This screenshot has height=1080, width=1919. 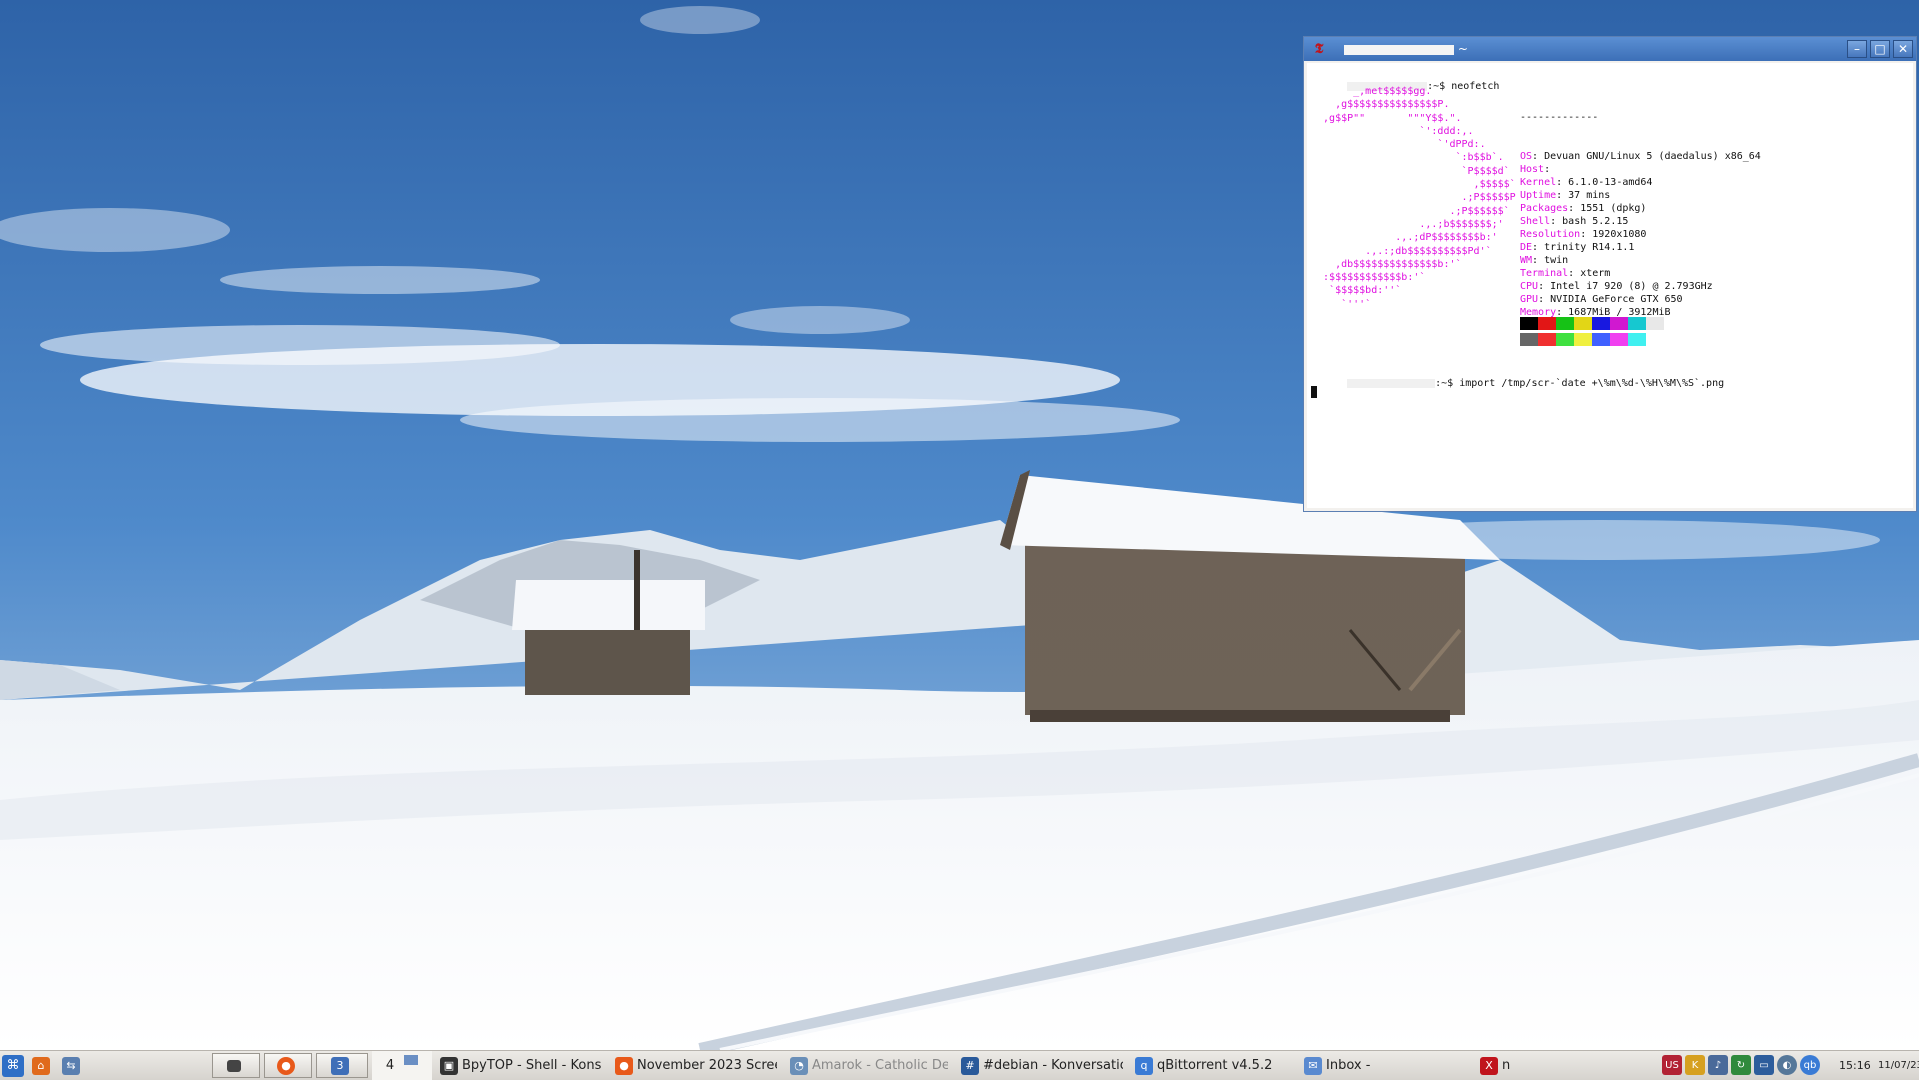 I want to click on logo-line: ,$$$$$`, so click(x=1413, y=185).